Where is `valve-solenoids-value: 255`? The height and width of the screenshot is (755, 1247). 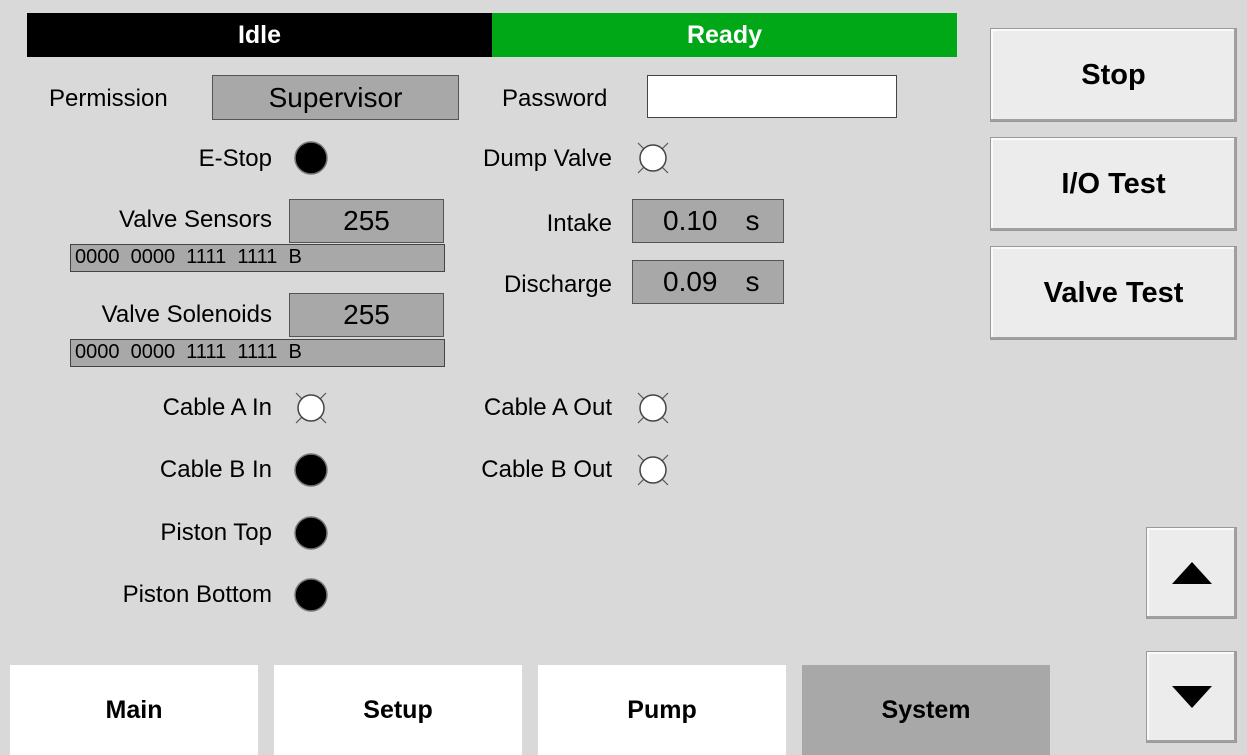 valve-solenoids-value: 255 is located at coordinates (366, 315).